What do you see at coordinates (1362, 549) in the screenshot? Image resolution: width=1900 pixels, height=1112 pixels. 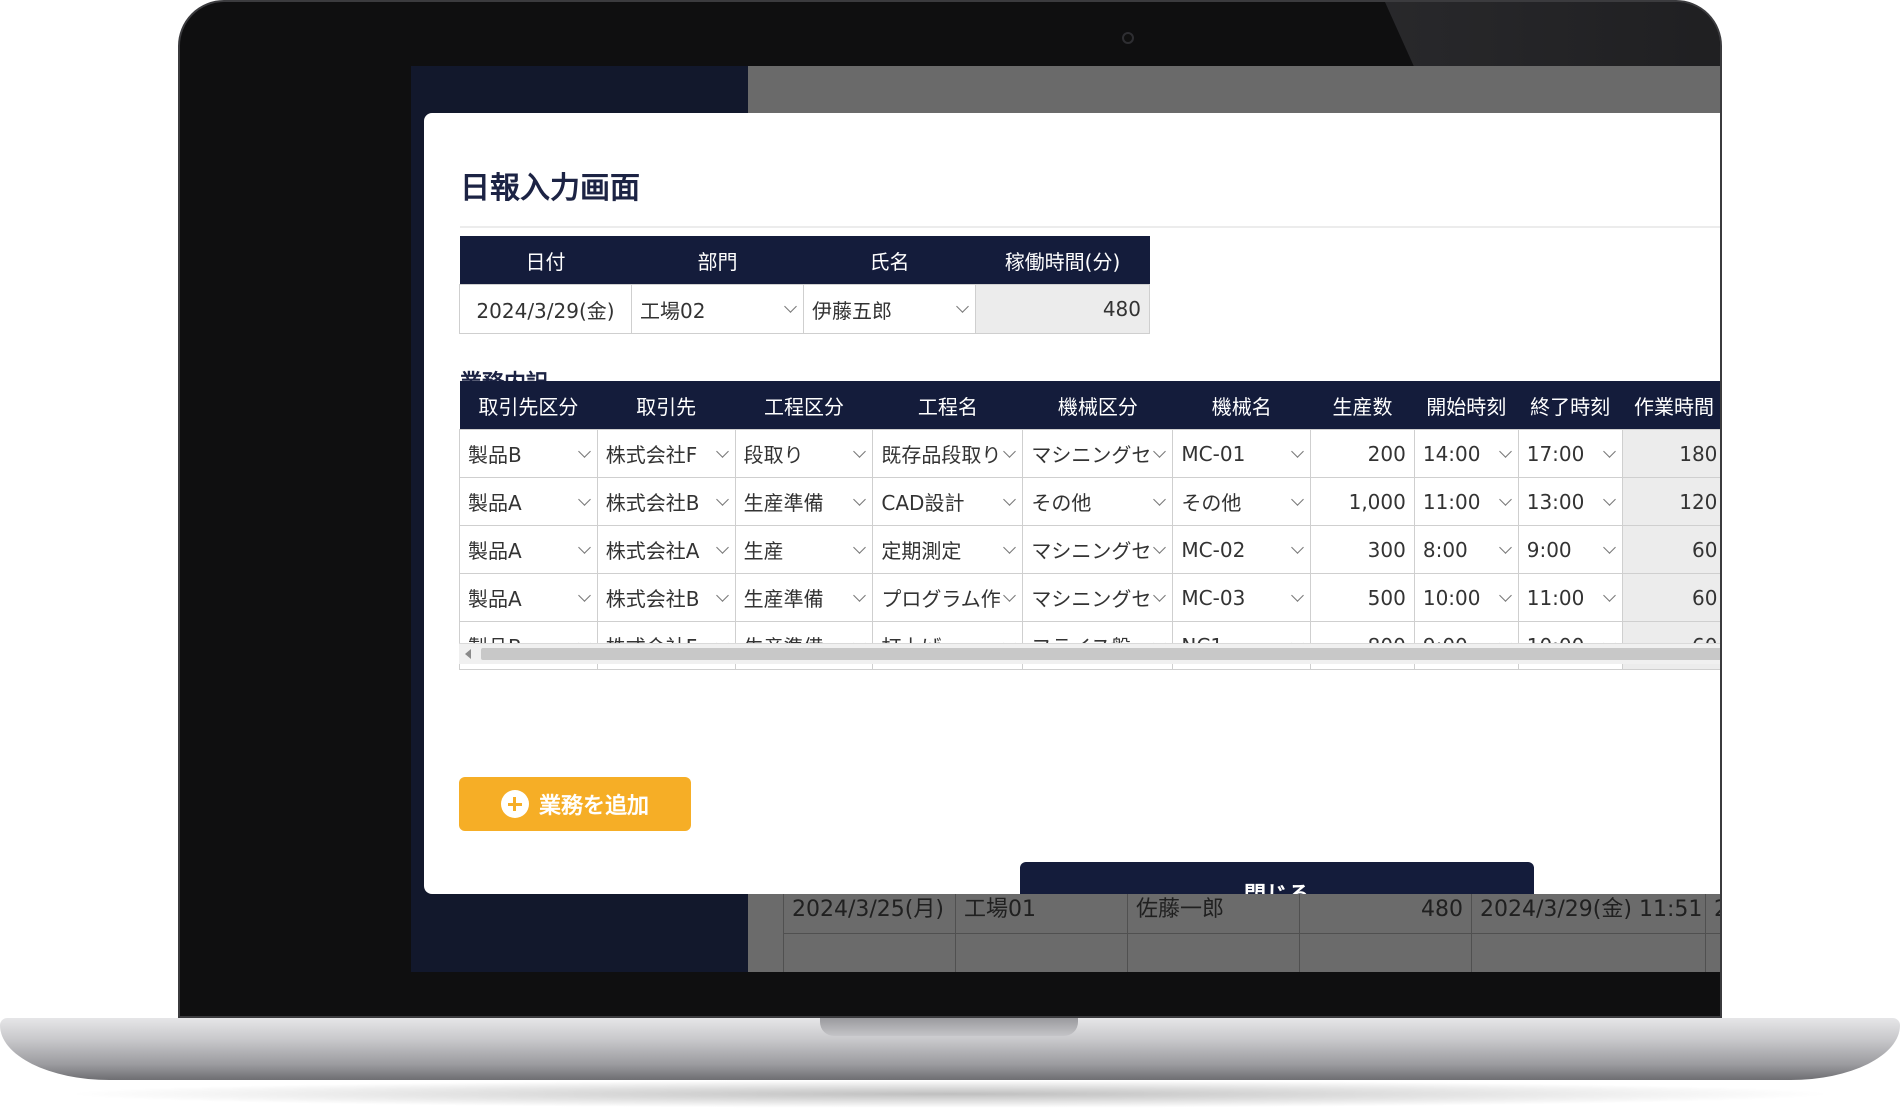 I see `quantity-input: 300` at bounding box center [1362, 549].